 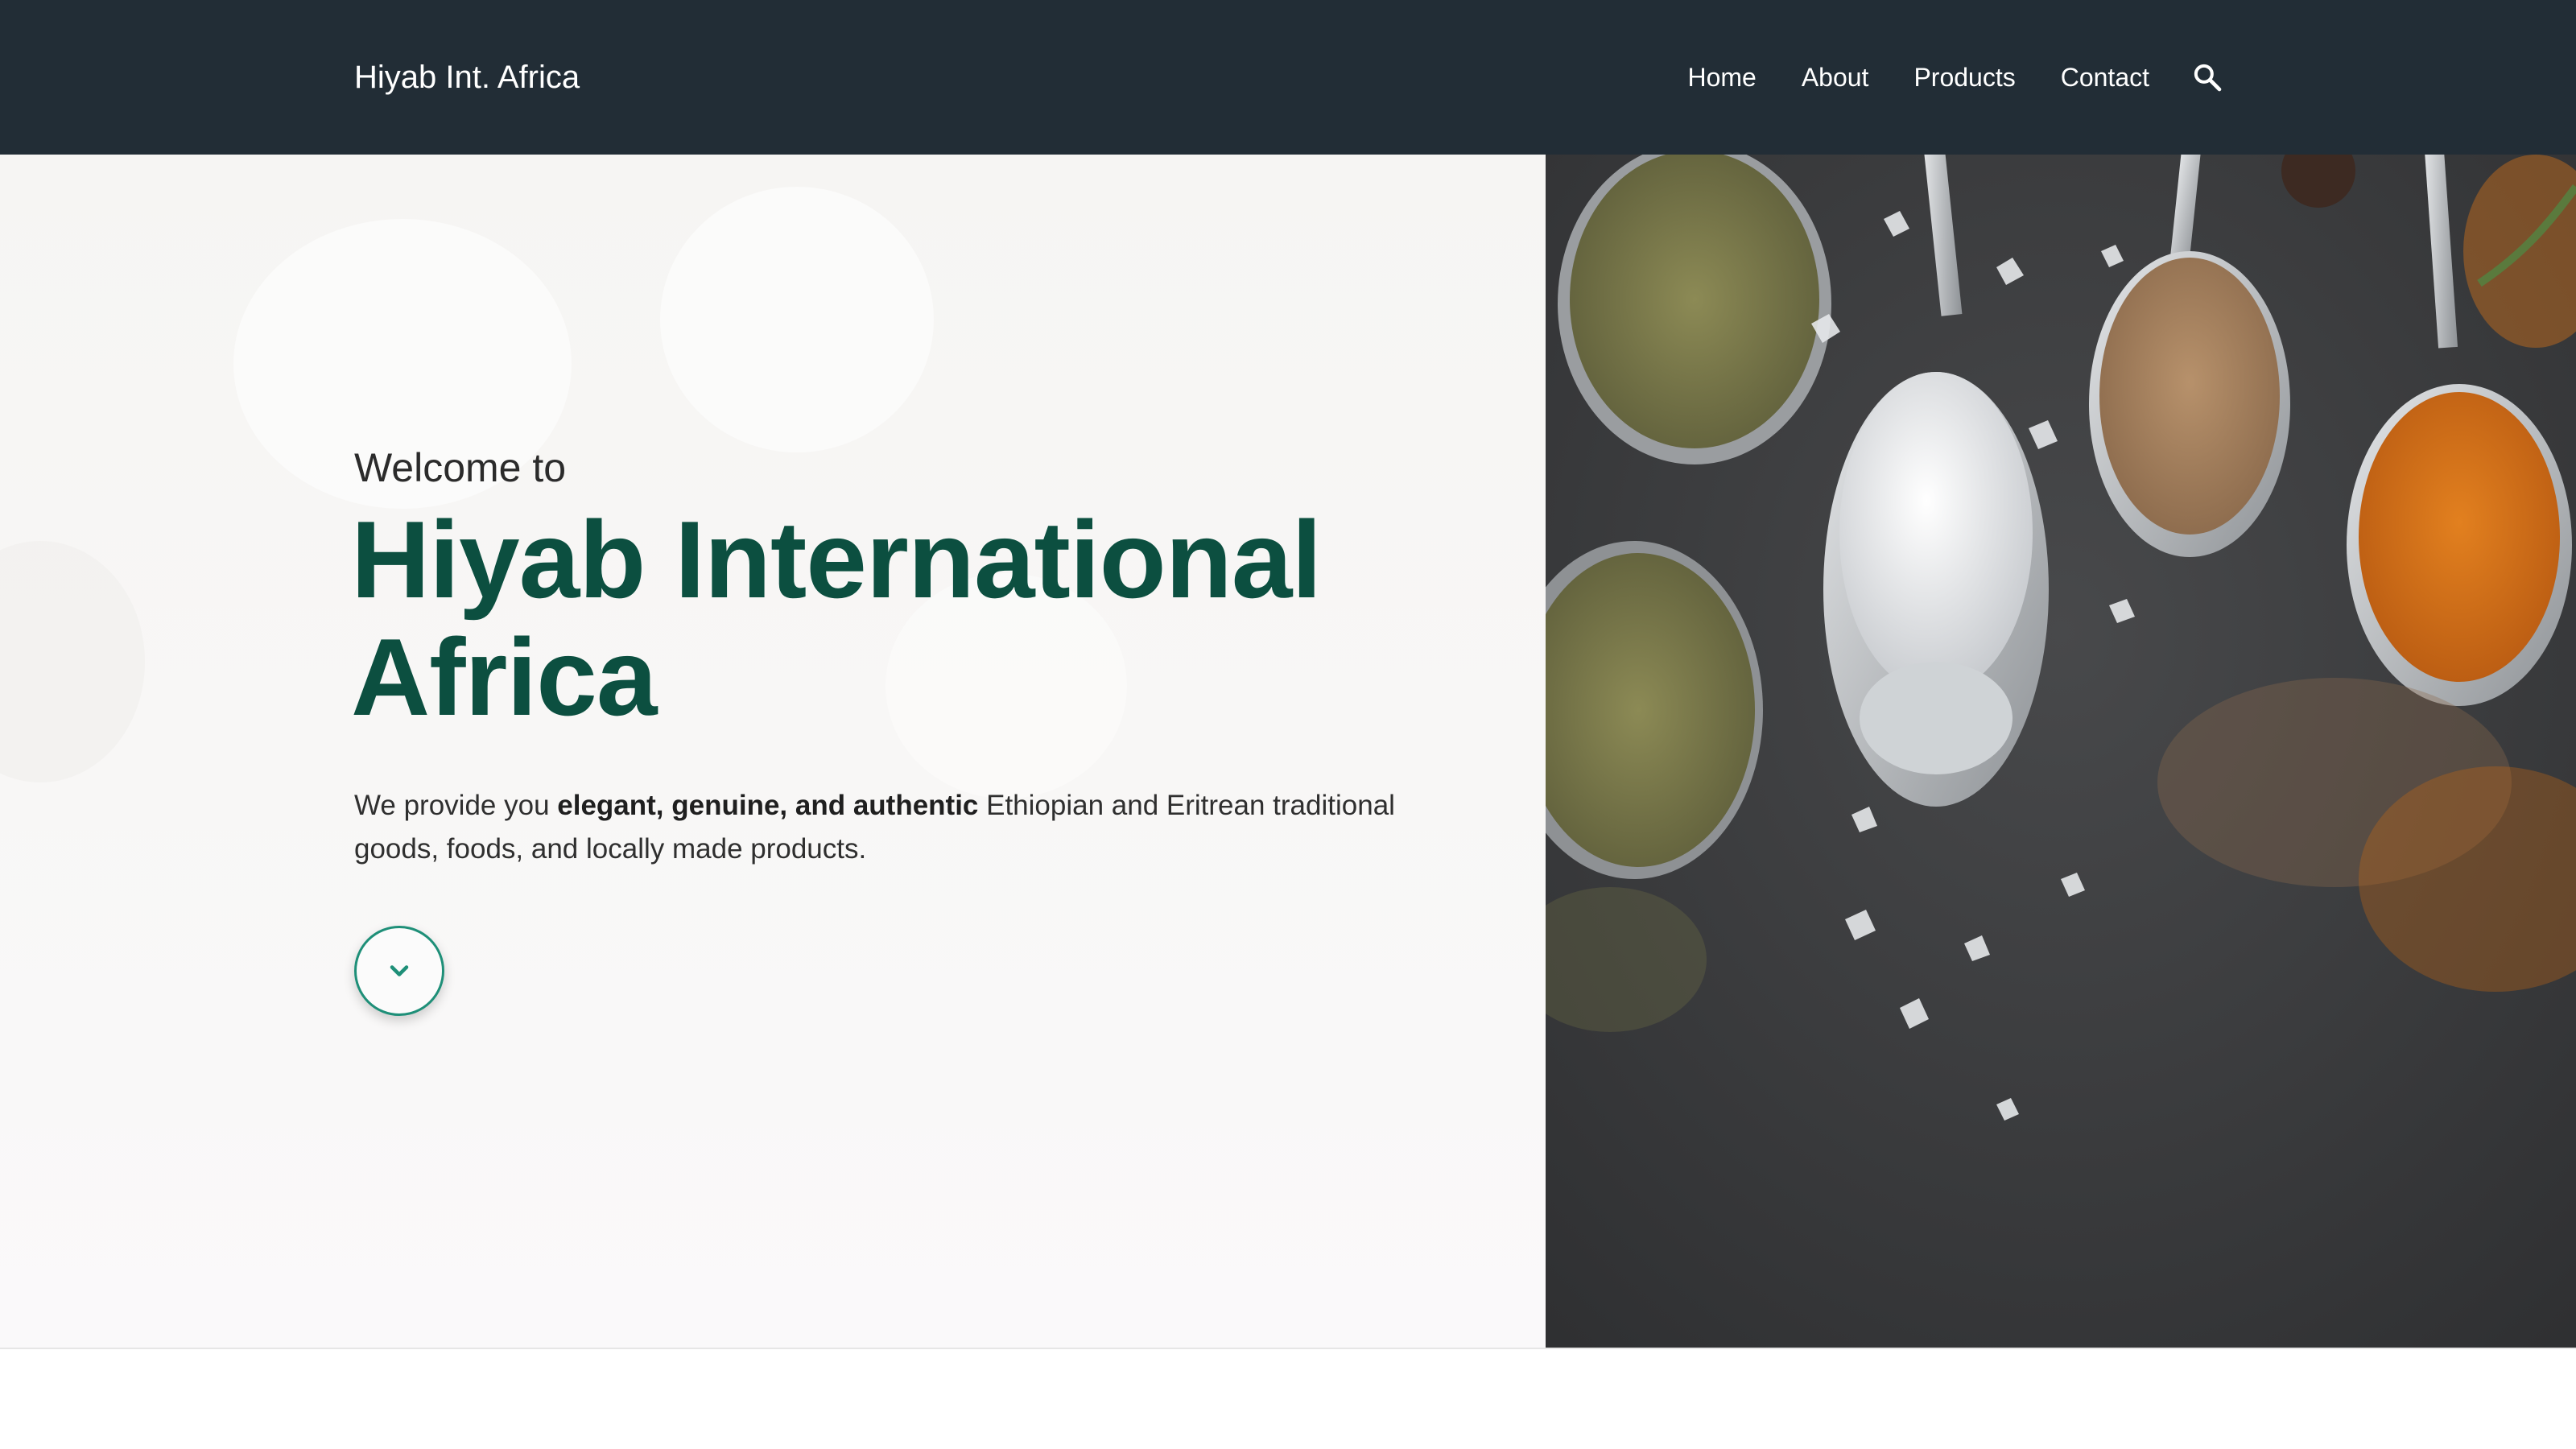 What do you see at coordinates (2105, 77) in the screenshot?
I see `nav-contact: Contact` at bounding box center [2105, 77].